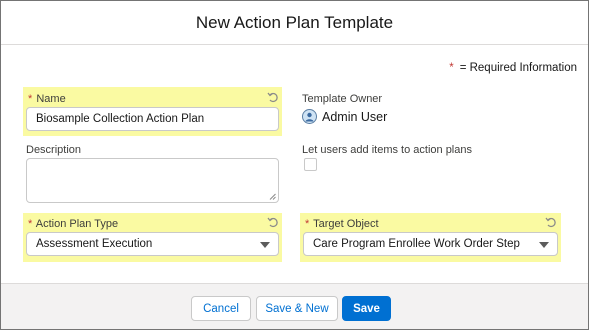  I want to click on name-label: * Name, so click(47, 99).